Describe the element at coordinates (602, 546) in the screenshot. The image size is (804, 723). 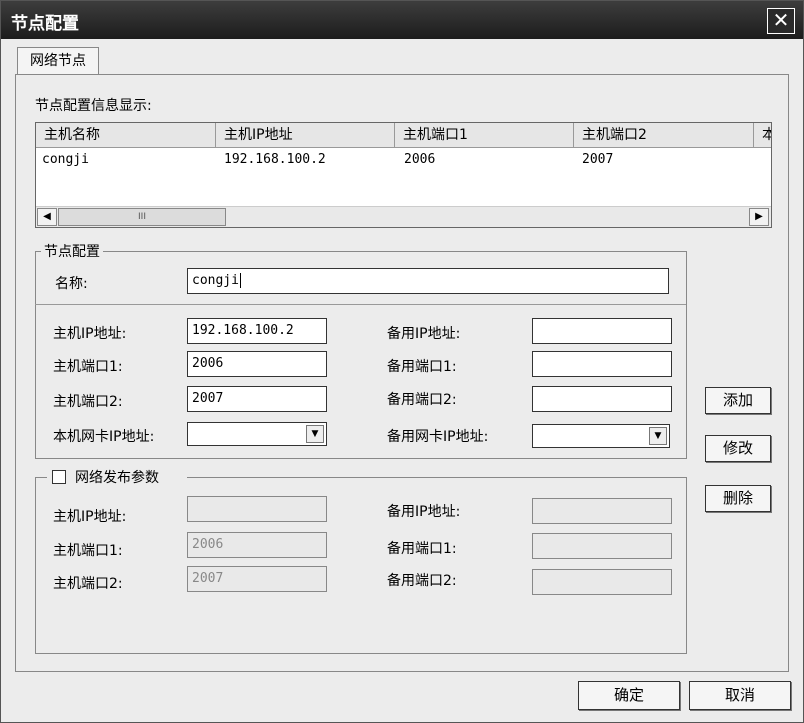
I see `publish-backup-port1-input` at that location.